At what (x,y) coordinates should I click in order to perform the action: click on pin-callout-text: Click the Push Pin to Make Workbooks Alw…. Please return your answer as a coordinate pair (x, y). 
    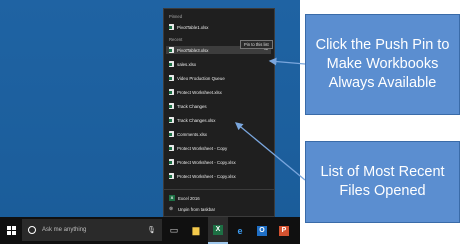
    Looking at the image, I should click on (382, 64).